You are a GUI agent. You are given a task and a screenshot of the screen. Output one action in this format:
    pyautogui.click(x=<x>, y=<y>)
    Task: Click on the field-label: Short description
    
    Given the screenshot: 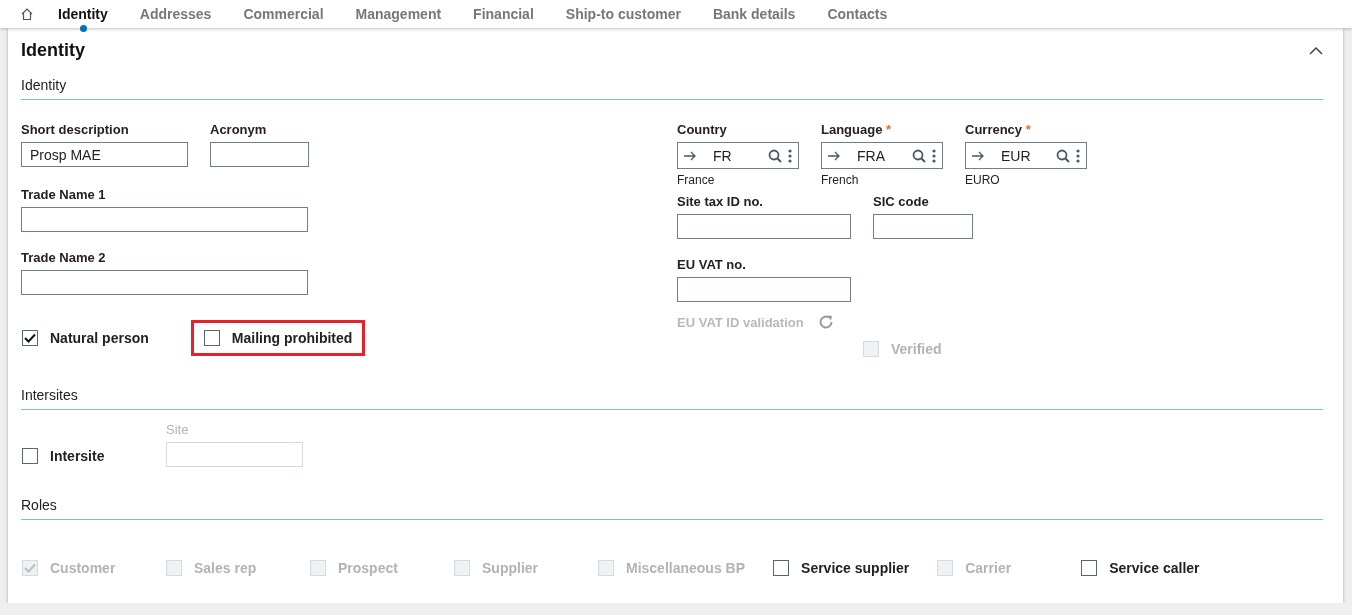 What is the action you would take?
    pyautogui.click(x=75, y=130)
    